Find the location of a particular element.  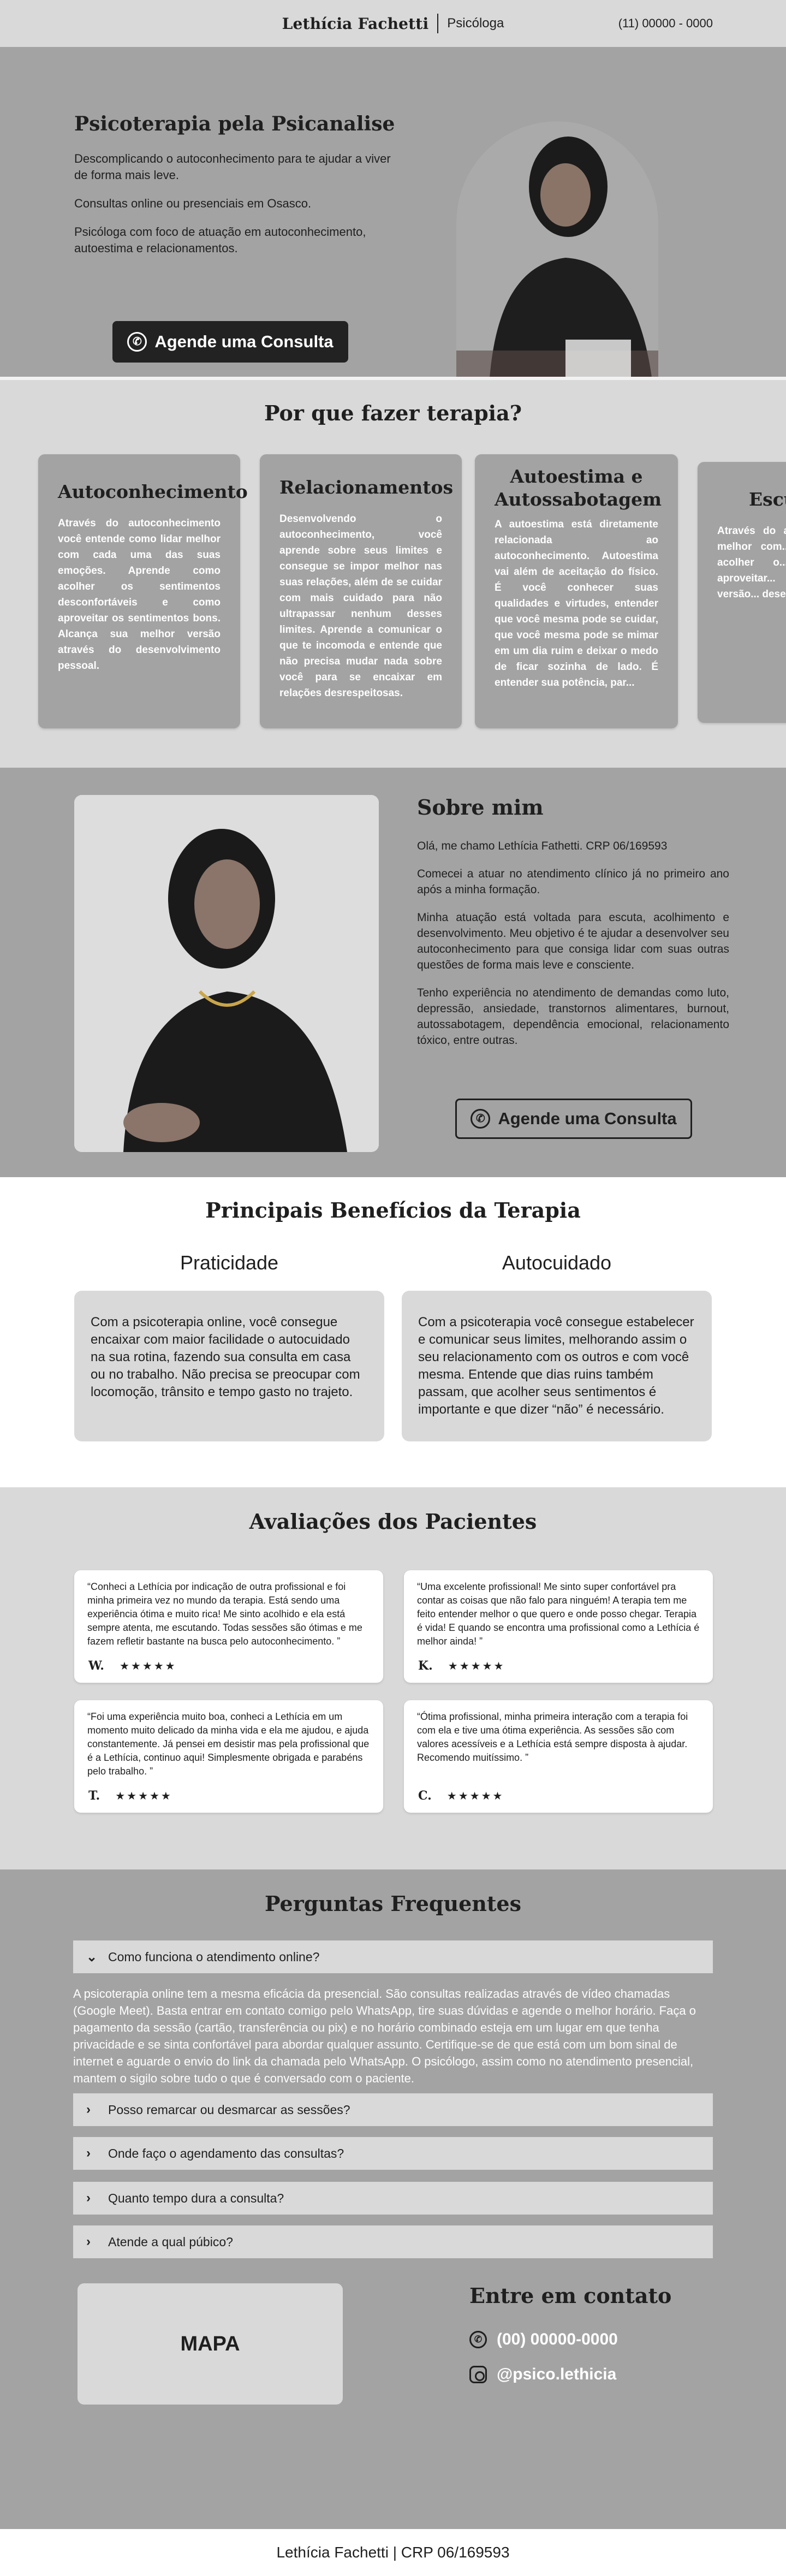

chevron-down-icon: ⌄ is located at coordinates (92, 1956).